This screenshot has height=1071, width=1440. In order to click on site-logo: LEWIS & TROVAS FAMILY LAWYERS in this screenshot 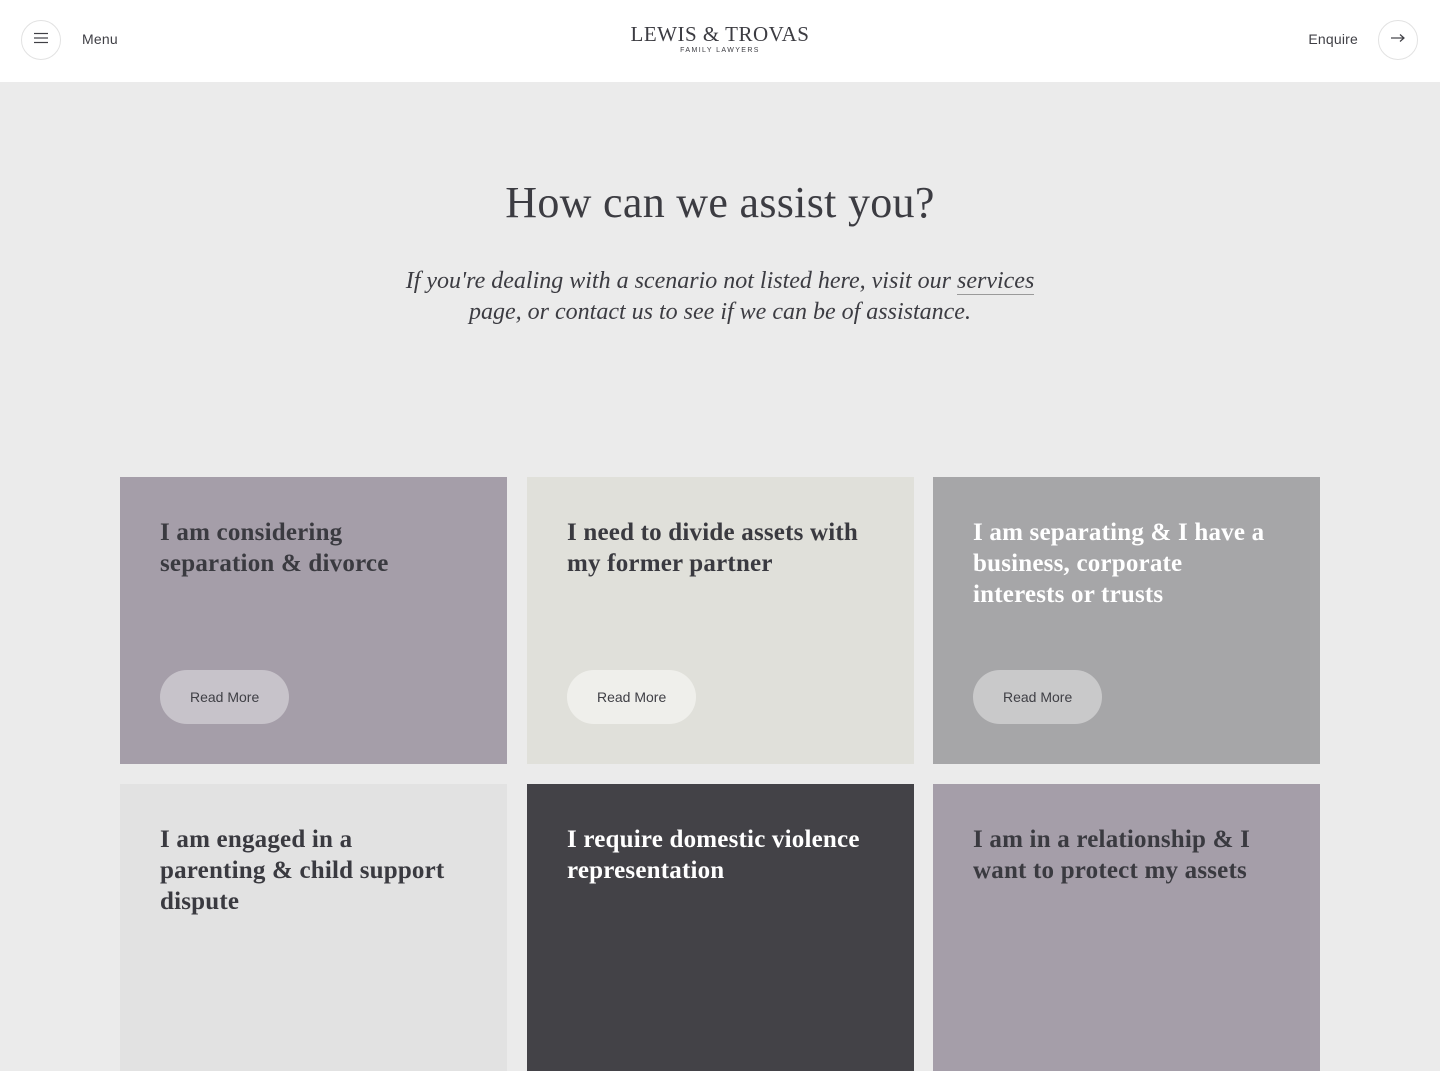, I will do `click(720, 38)`.